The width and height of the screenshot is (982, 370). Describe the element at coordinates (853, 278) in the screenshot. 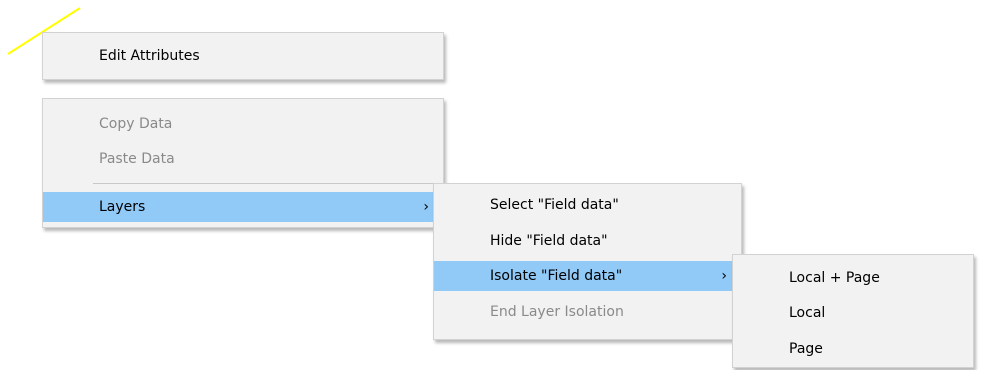

I see `menu-item-local-plus-page: Local + Page` at that location.